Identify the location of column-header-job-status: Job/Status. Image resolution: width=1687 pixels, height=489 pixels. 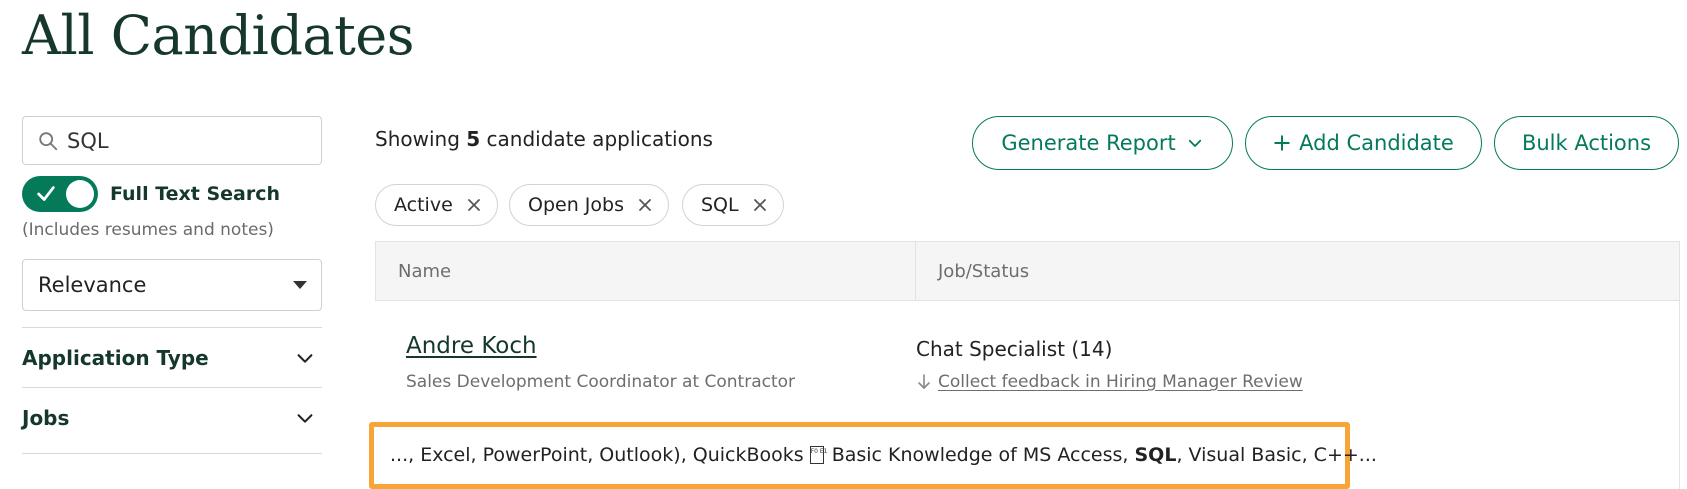
(1297, 271).